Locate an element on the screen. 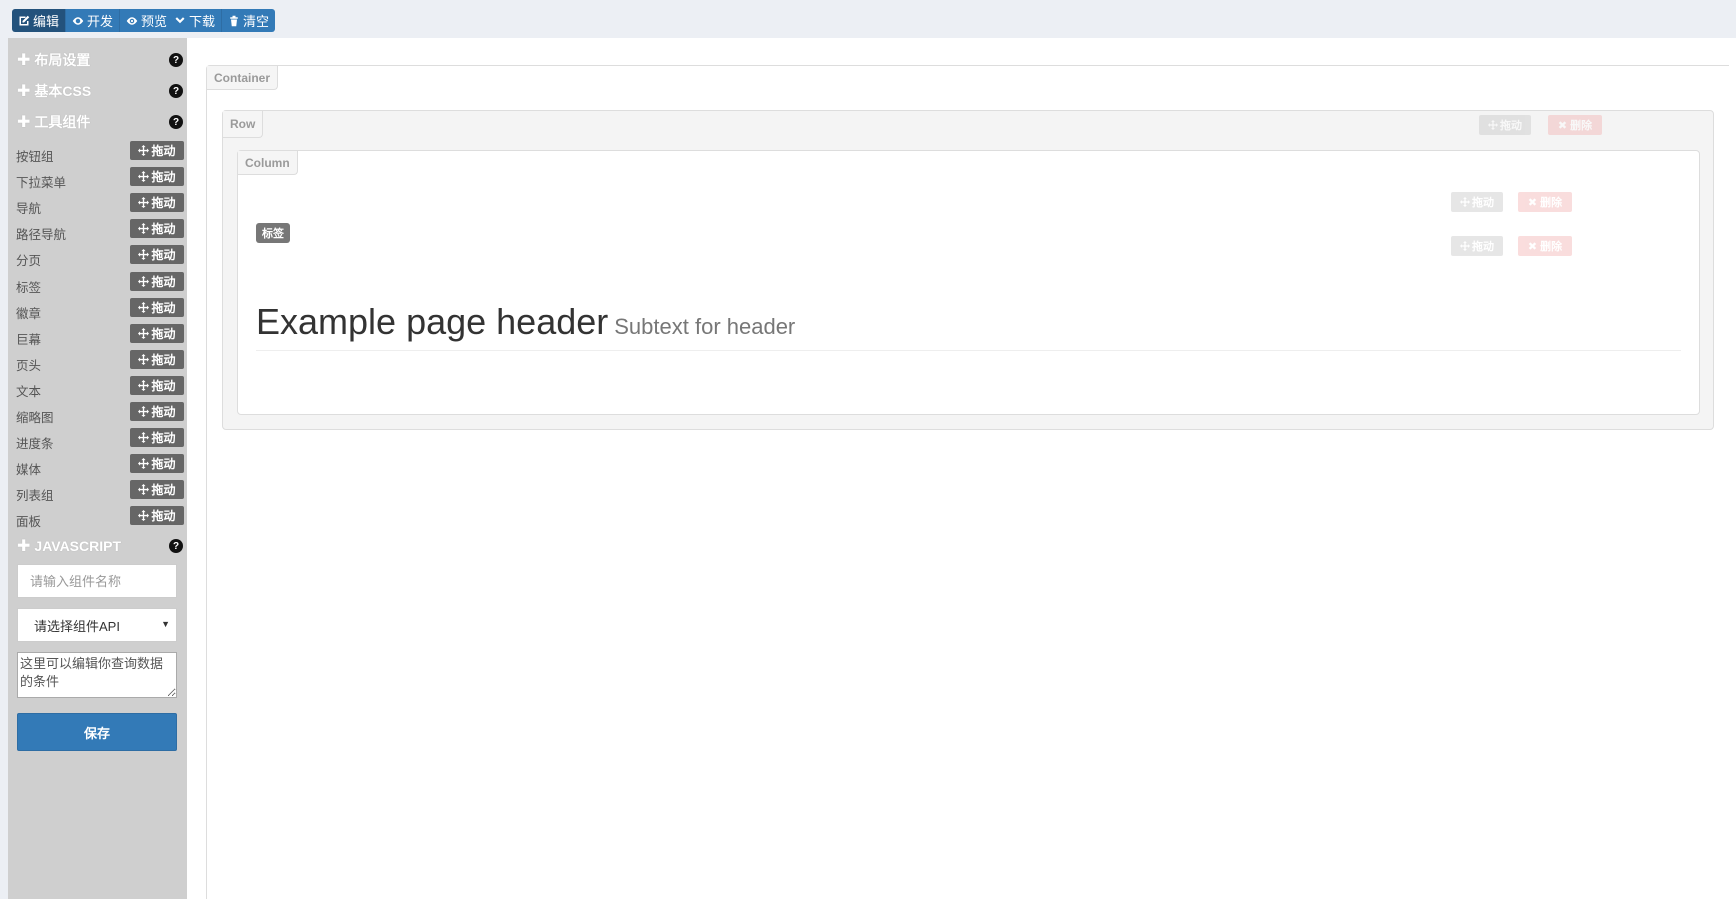  preview-mode-button: 预览 is located at coordinates (147, 20).